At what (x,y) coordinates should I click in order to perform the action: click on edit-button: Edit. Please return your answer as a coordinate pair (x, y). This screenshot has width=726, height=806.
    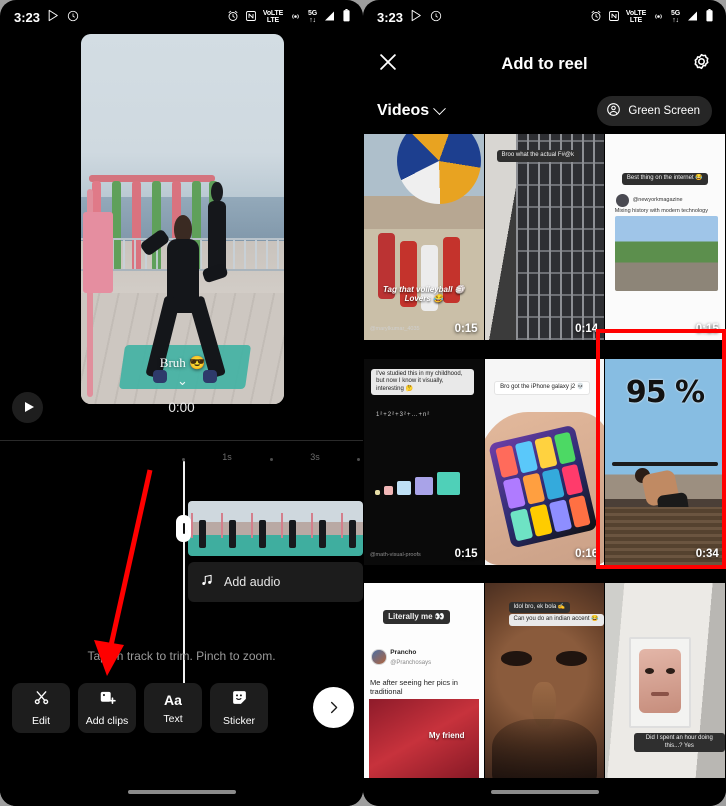
    Looking at the image, I should click on (41, 708).